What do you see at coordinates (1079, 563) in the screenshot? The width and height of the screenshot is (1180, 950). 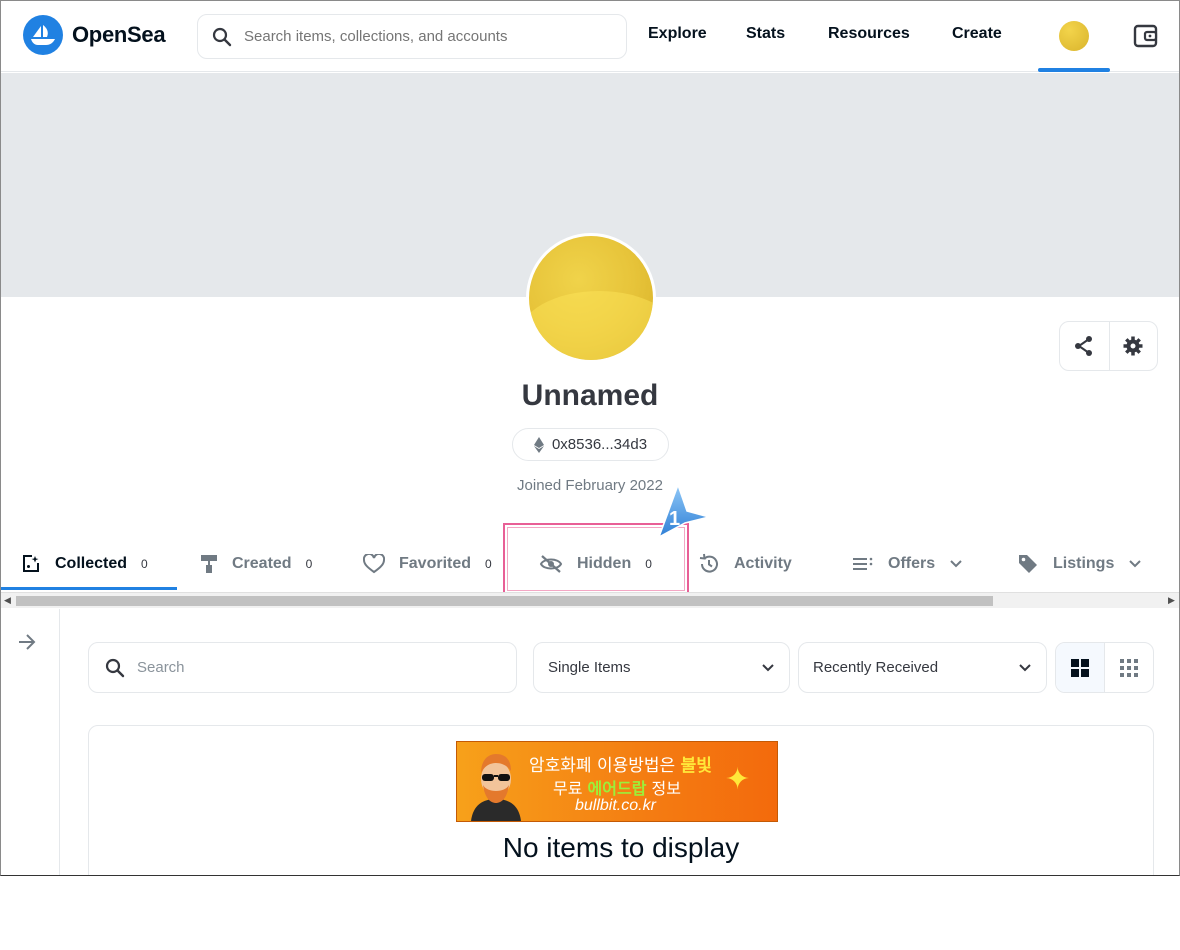 I see `tab-listings: Listings` at bounding box center [1079, 563].